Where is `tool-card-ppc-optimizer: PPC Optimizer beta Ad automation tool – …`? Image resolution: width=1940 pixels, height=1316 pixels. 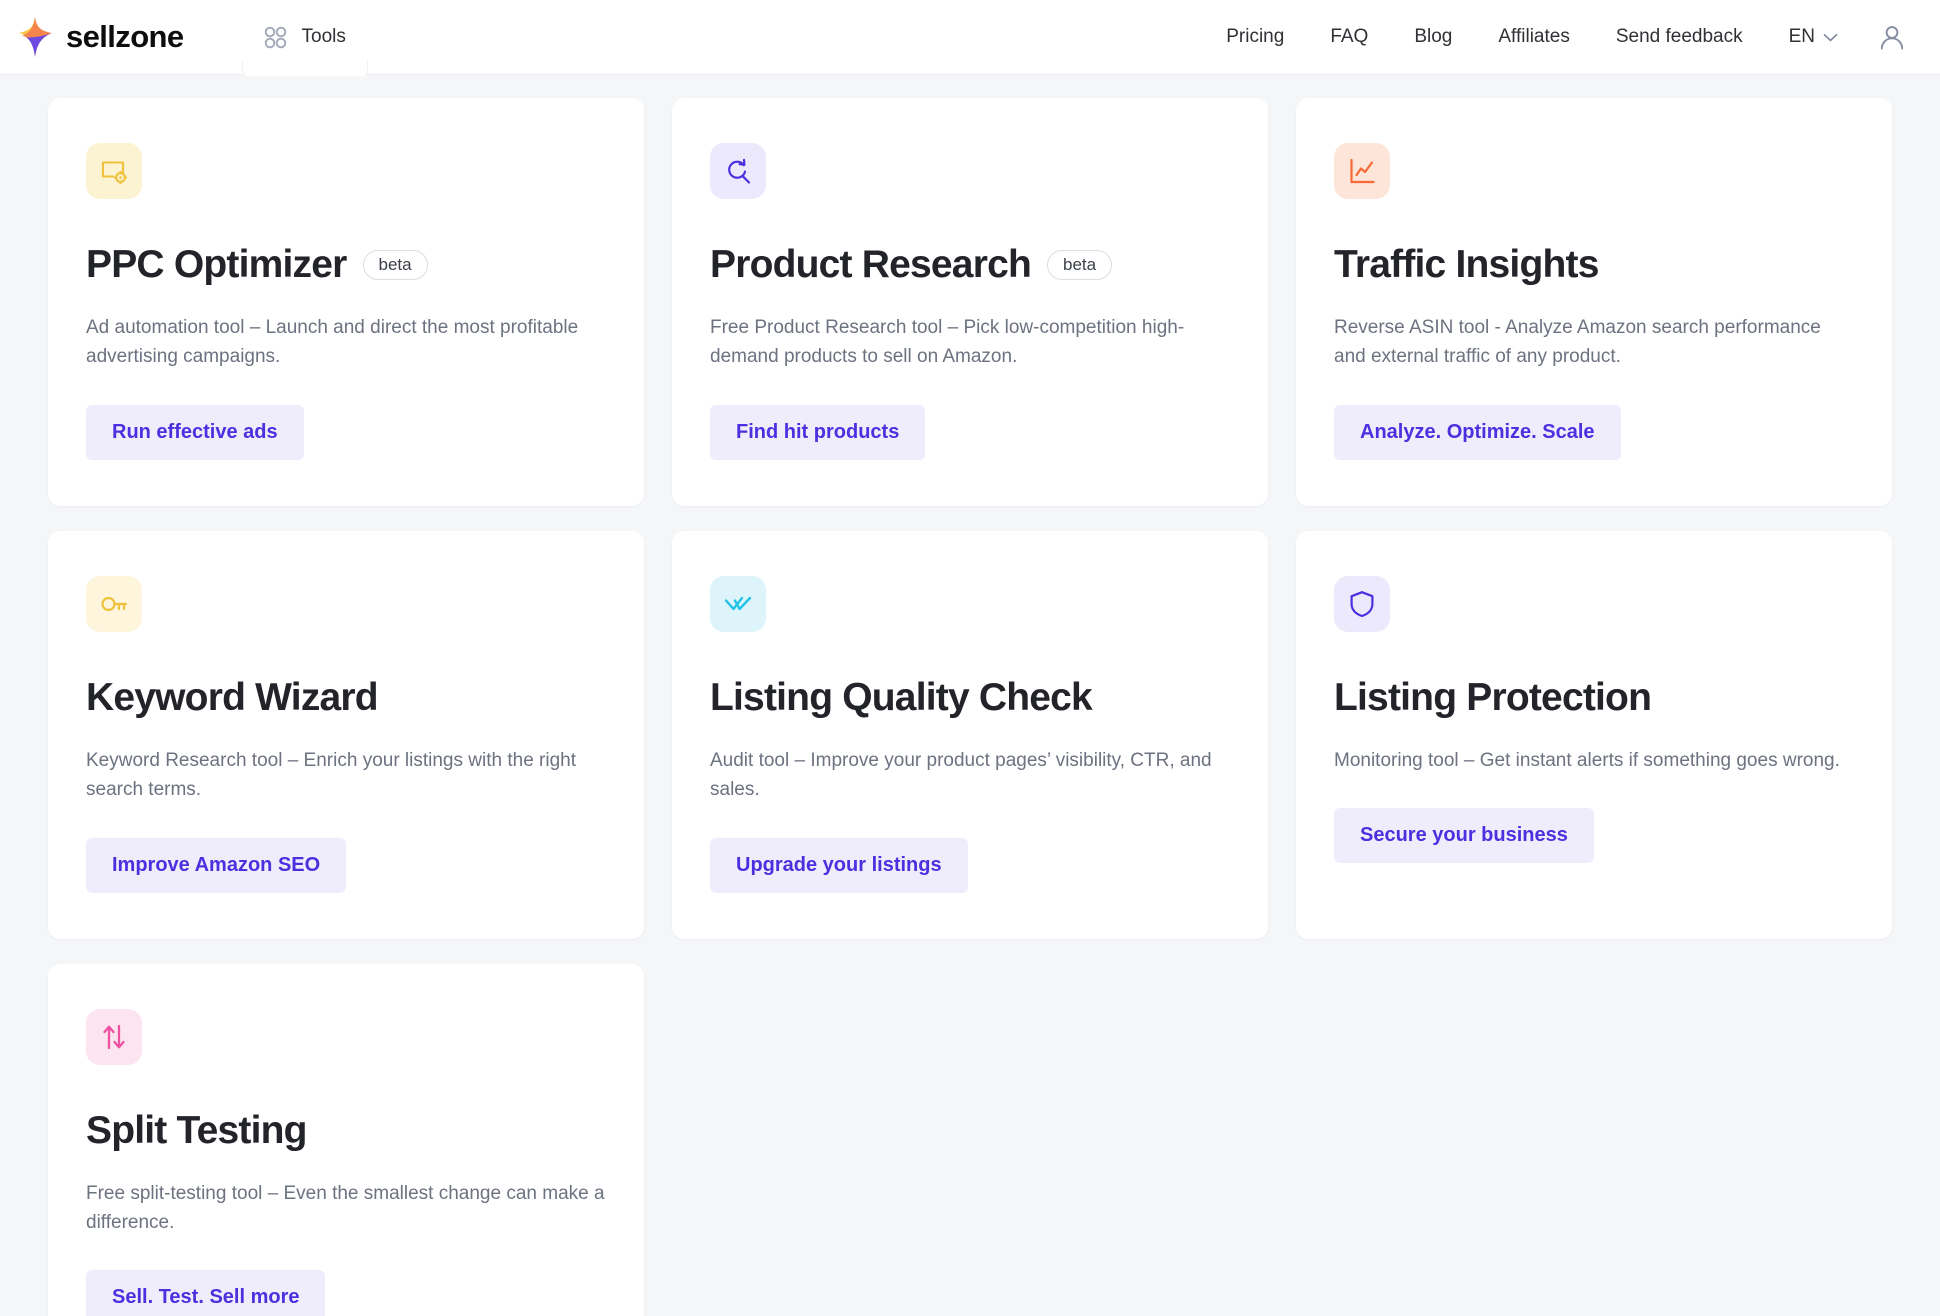 tool-card-ppc-optimizer: PPC Optimizer beta Ad automation tool – … is located at coordinates (346, 302).